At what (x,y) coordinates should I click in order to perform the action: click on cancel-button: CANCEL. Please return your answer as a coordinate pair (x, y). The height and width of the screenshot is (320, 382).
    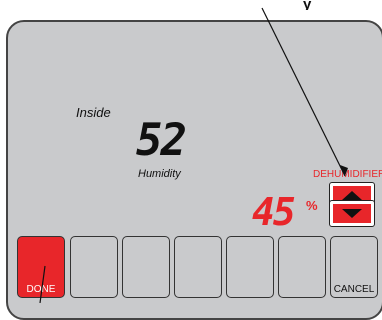
    Looking at the image, I should click on (354, 267).